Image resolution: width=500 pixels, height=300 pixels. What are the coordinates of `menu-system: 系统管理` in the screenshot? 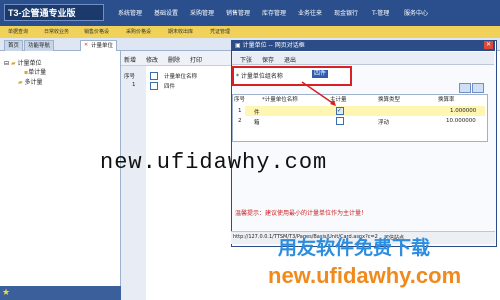 It's located at (130, 12).